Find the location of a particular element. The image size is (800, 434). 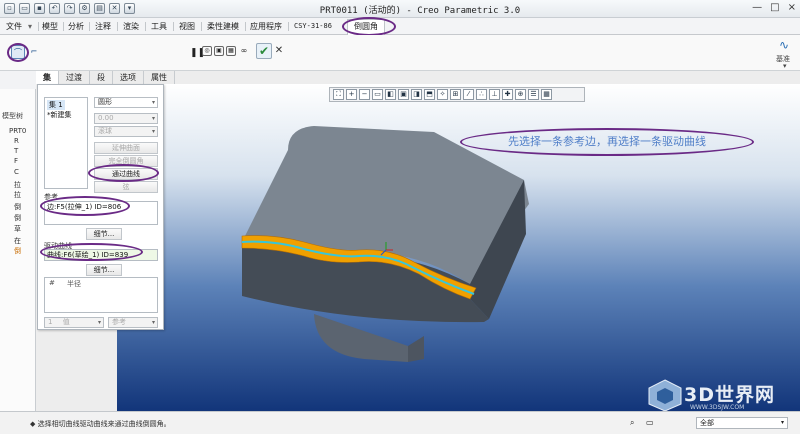

datum-dropdown-icon: ▾ is located at coordinates (785, 66).